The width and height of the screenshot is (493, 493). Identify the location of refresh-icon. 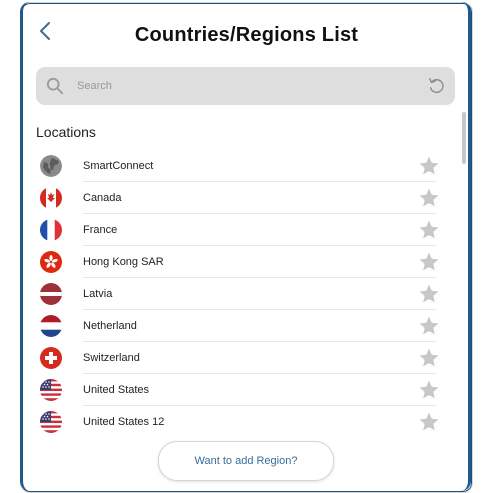
(436, 86).